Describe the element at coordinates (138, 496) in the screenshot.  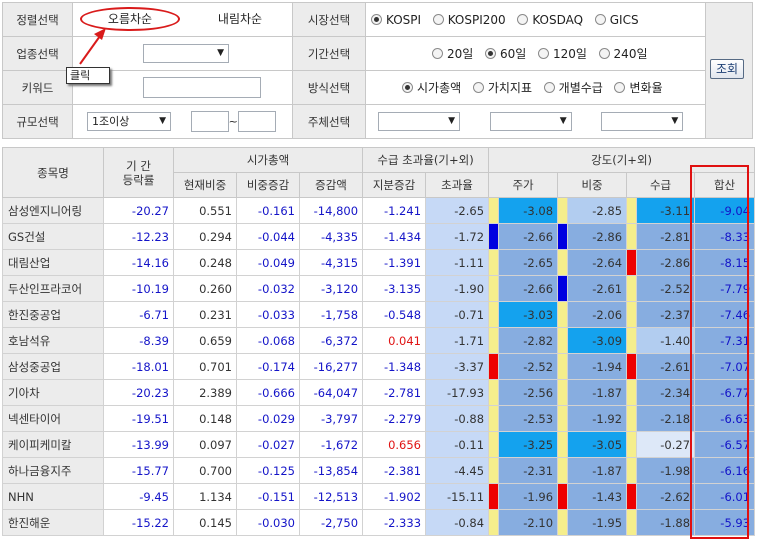
I see `period-rate-cell: -9.45` at that location.